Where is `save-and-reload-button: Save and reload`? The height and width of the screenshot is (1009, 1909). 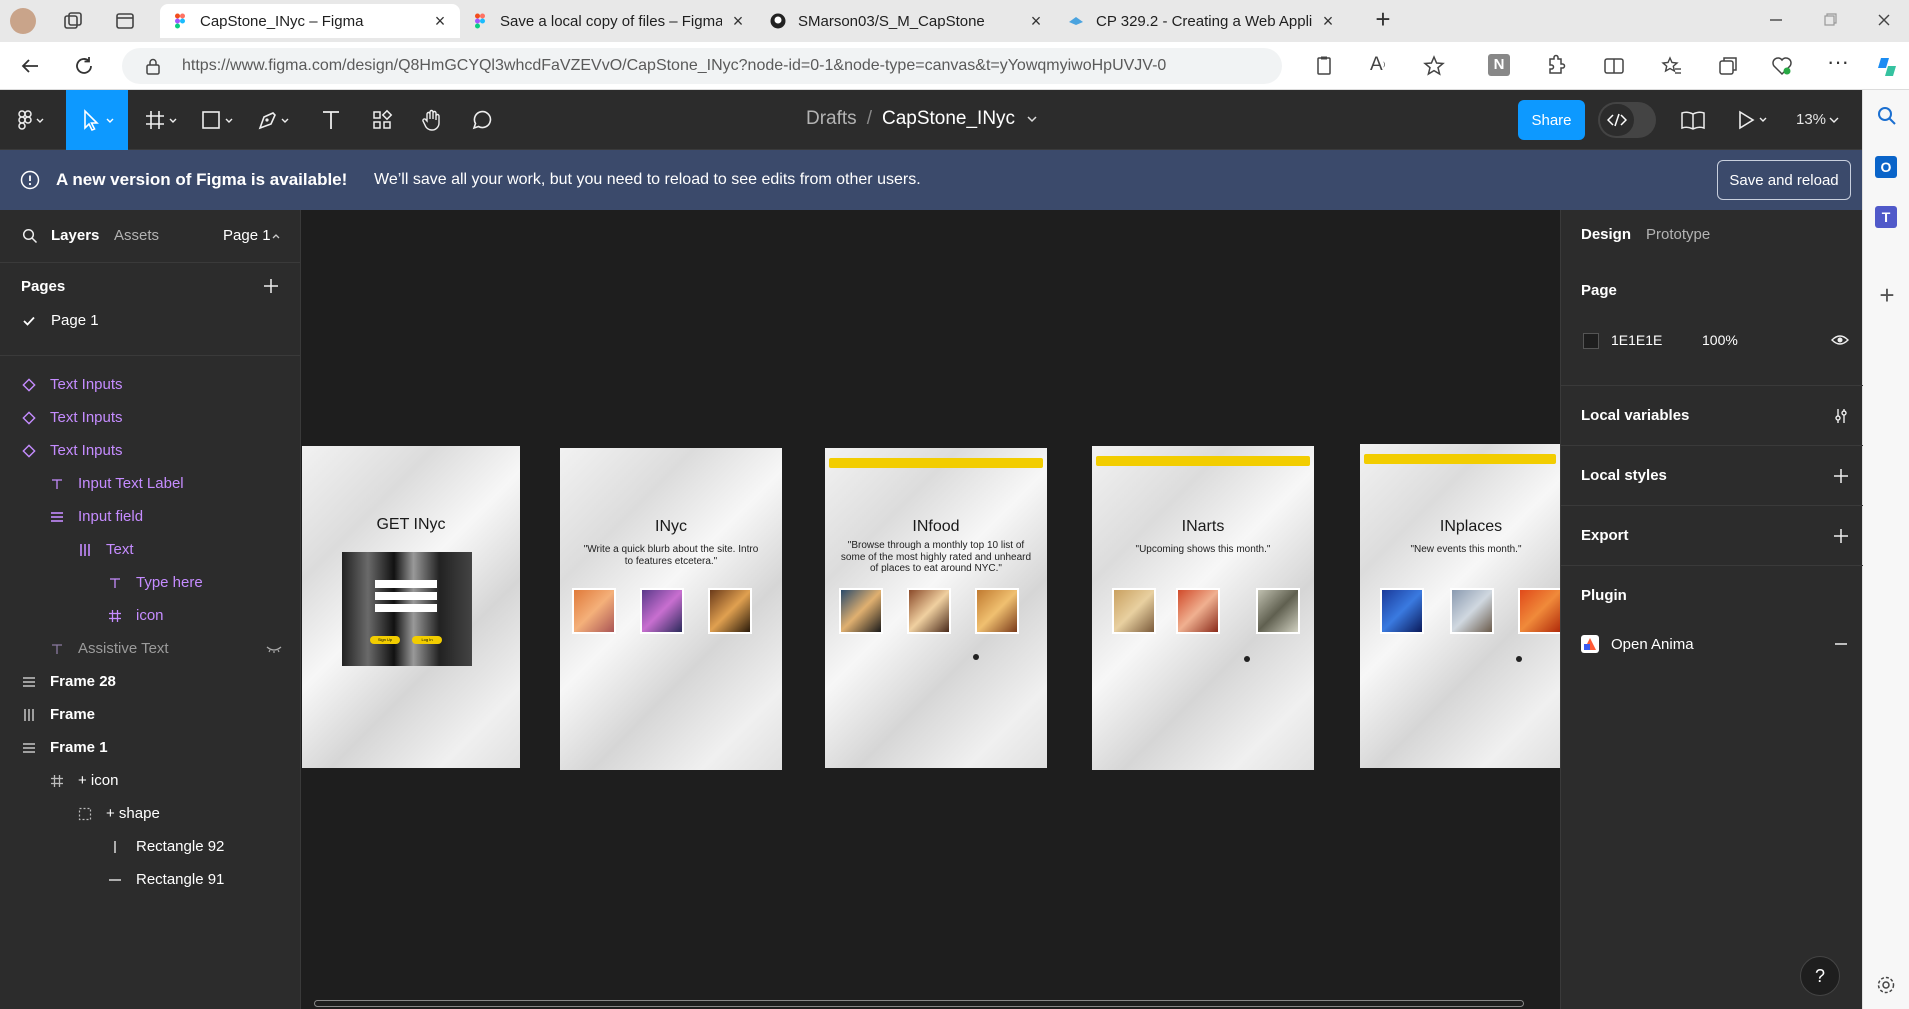
save-and-reload-button: Save and reload is located at coordinates (1784, 180).